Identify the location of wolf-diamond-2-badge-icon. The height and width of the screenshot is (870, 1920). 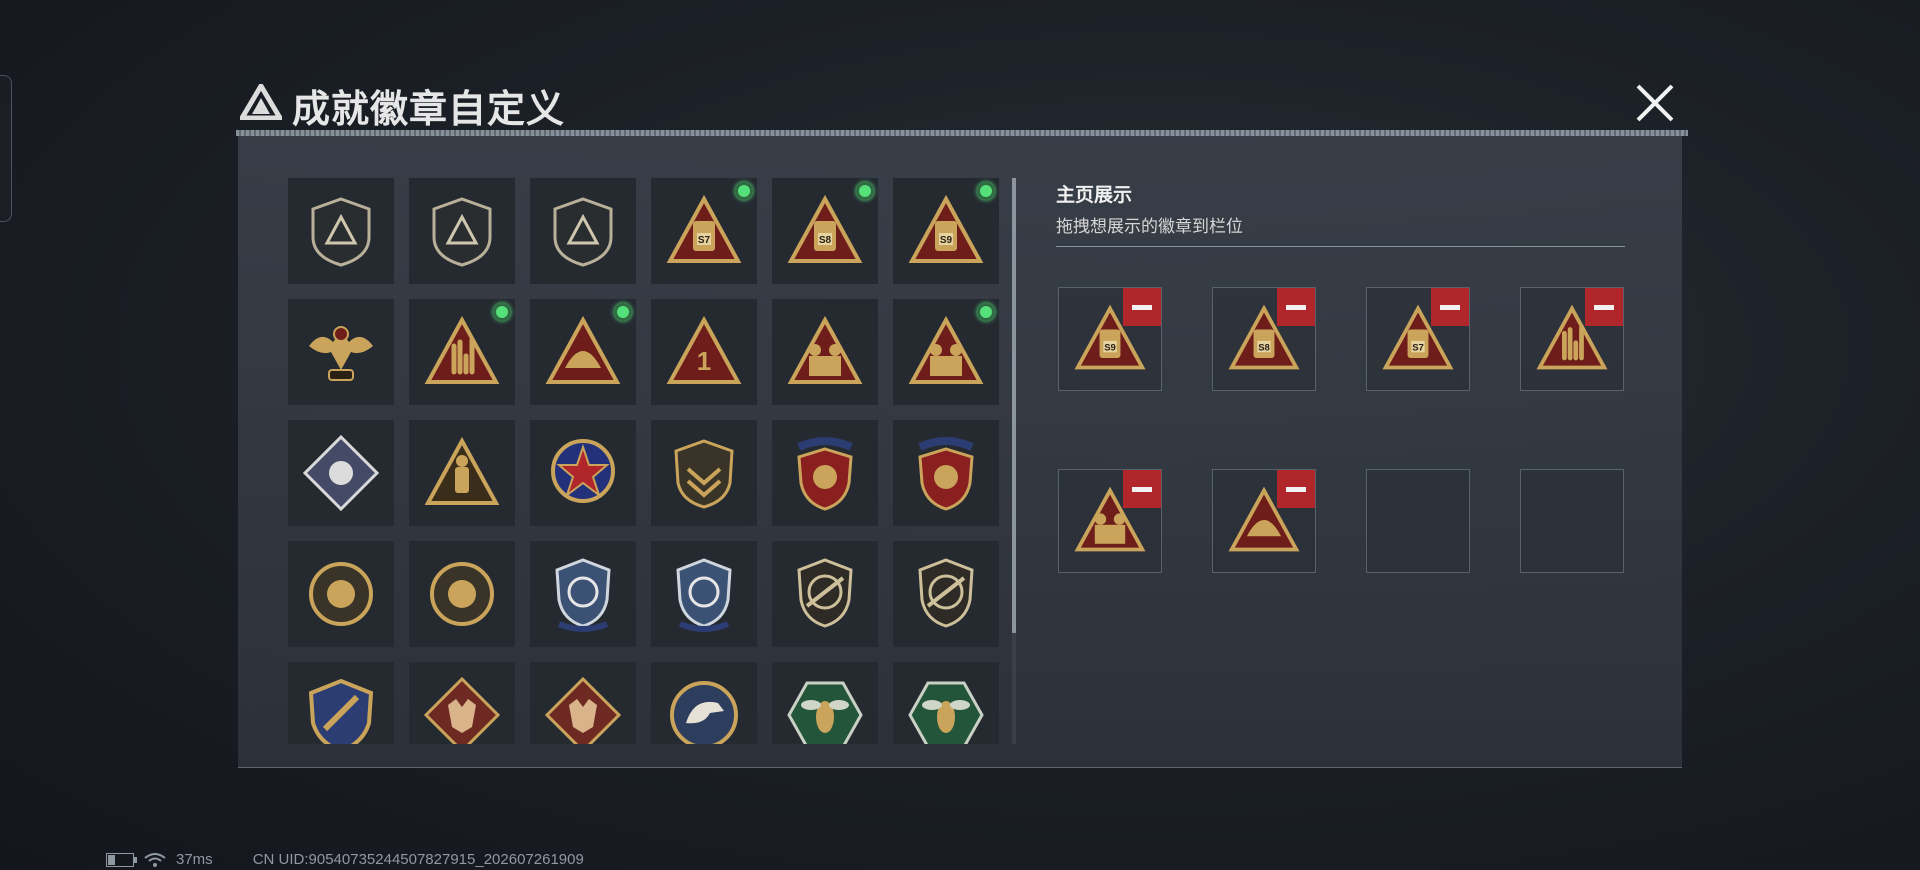
(583, 710).